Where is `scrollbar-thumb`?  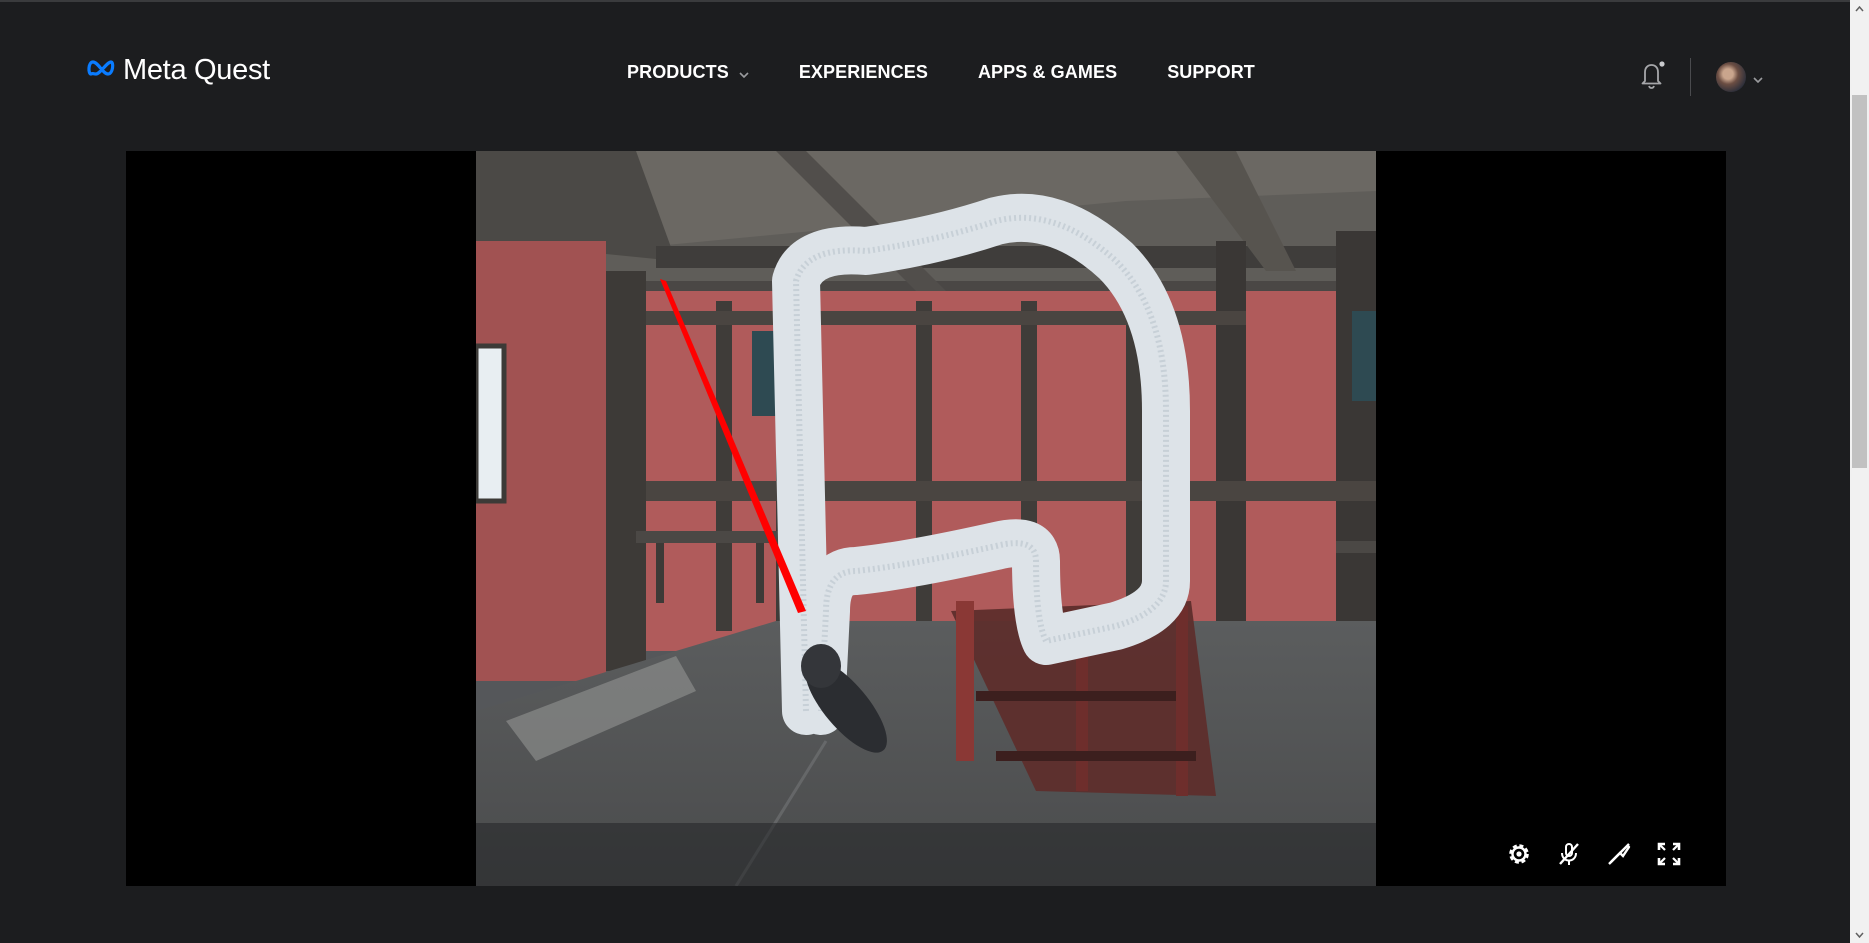 scrollbar-thumb is located at coordinates (1859, 281).